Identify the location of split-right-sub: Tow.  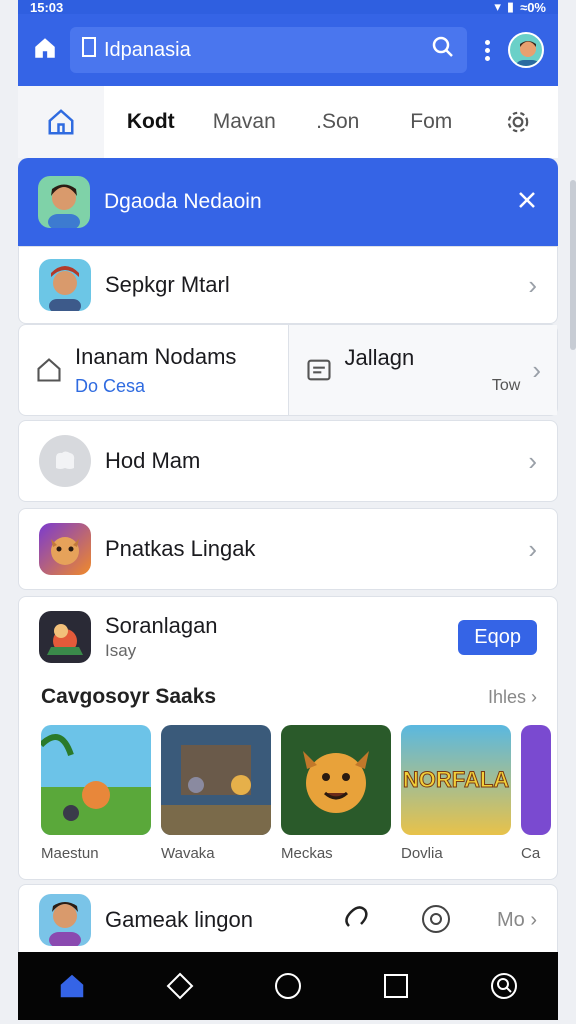
(506, 385).